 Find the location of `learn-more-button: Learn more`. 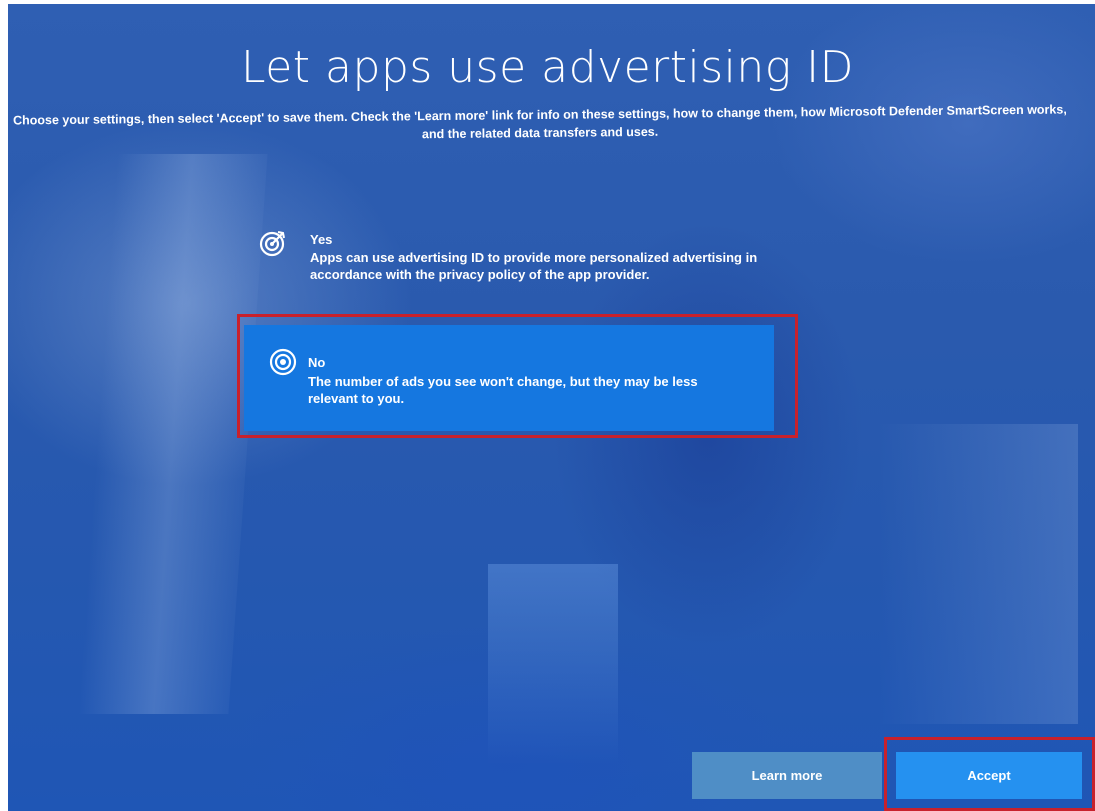

learn-more-button: Learn more is located at coordinates (787, 775).